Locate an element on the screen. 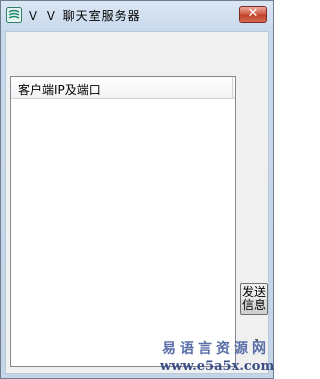 The height and width of the screenshot is (379, 320). title-bar: Ｖ Ｖ 聊天室服务器 ✕ is located at coordinates (137, 15).